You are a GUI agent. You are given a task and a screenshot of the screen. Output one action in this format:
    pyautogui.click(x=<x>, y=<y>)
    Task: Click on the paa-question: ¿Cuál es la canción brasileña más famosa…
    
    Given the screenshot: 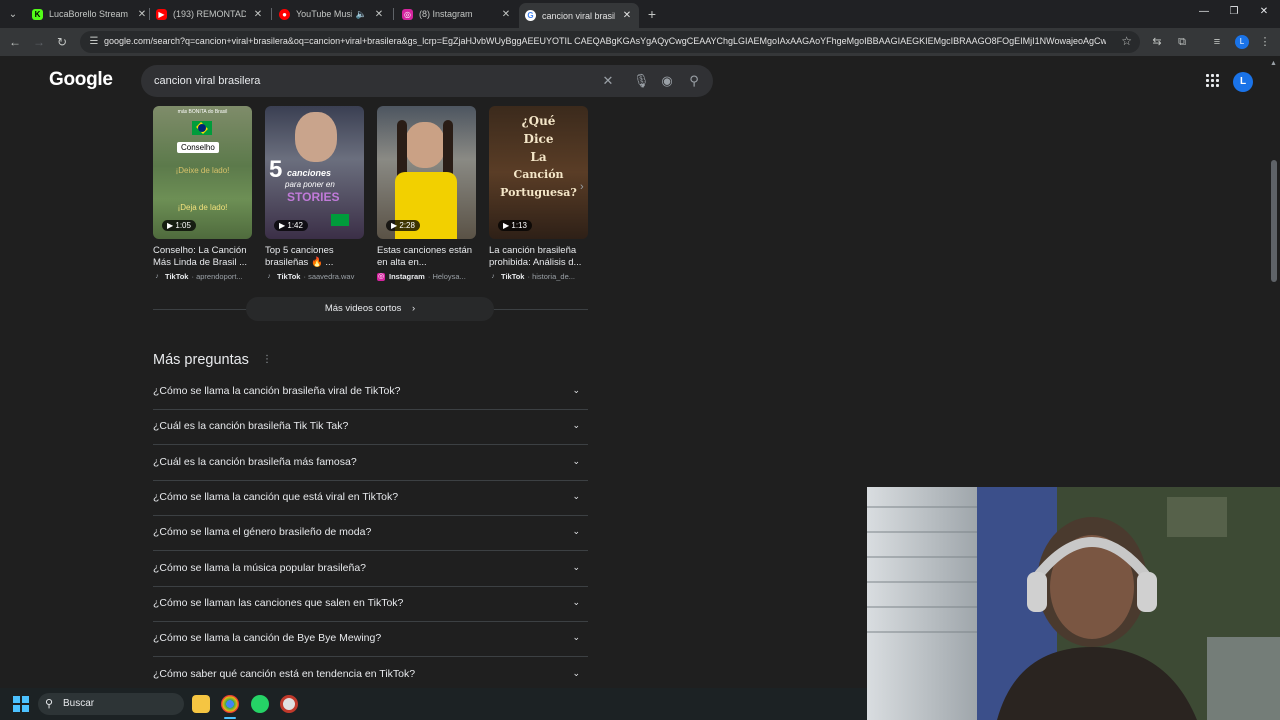 What is the action you would take?
    pyautogui.click(x=370, y=463)
    